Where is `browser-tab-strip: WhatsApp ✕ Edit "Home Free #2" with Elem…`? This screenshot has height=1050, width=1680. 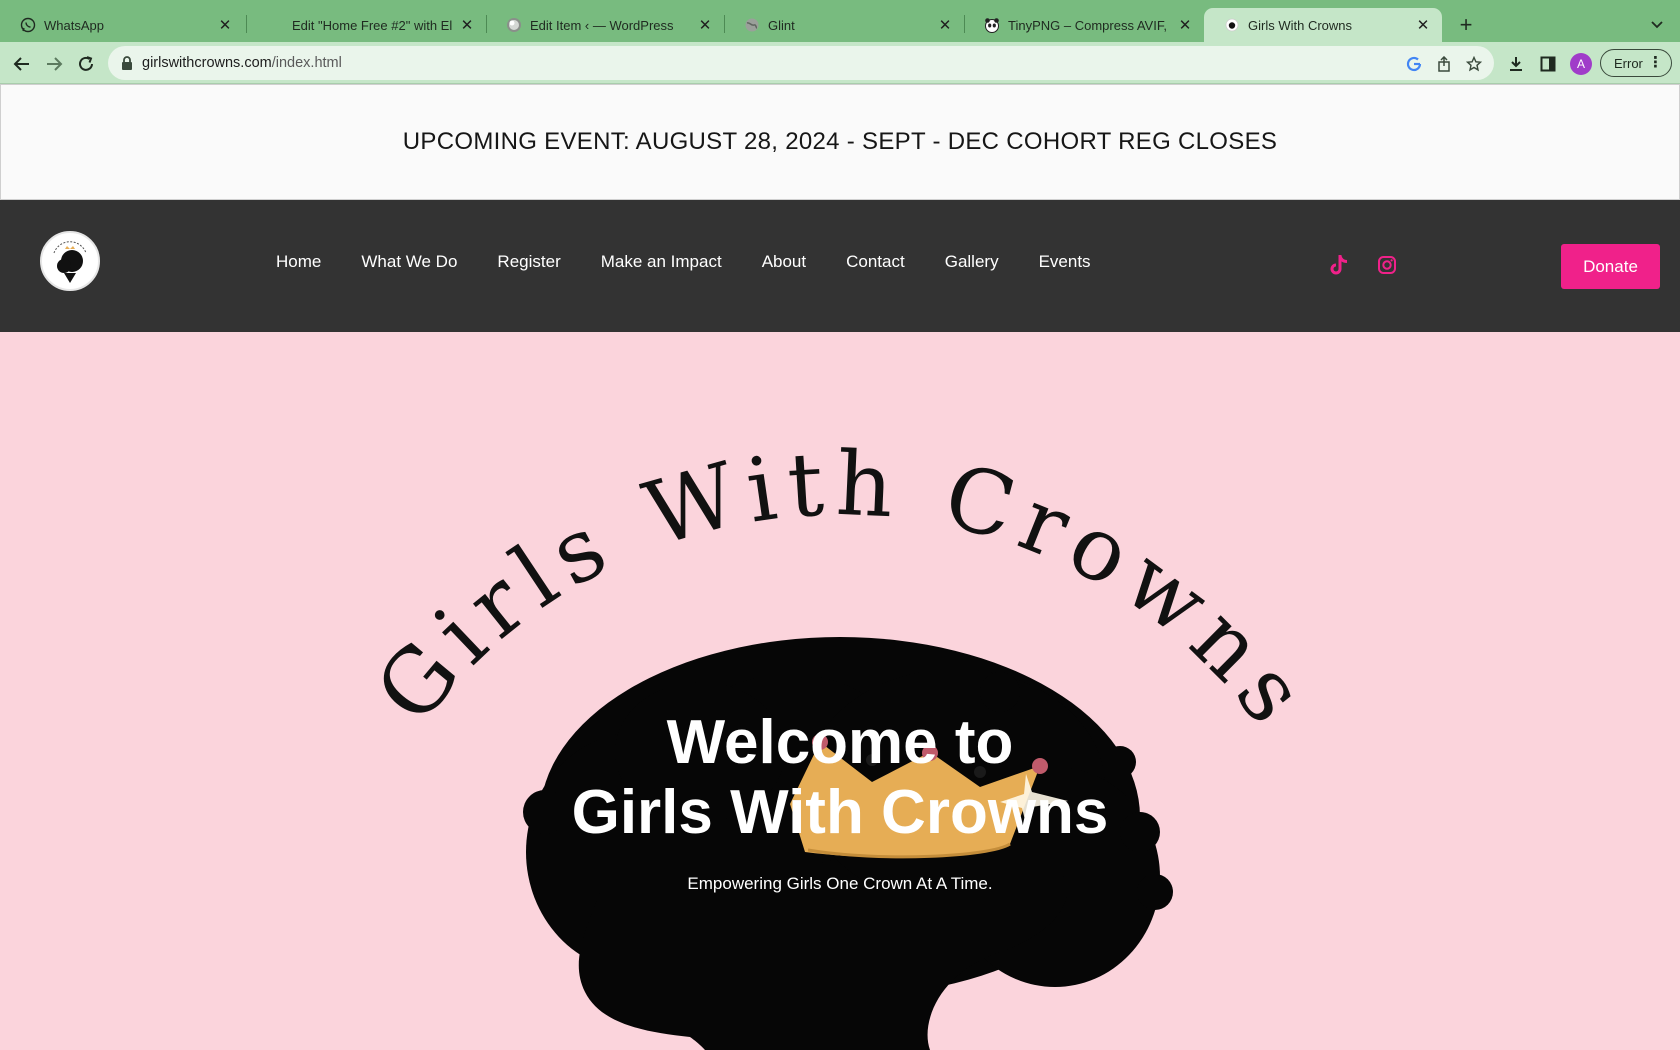 browser-tab-strip: WhatsApp ✕ Edit "Home Free #2" with Elem… is located at coordinates (840, 21).